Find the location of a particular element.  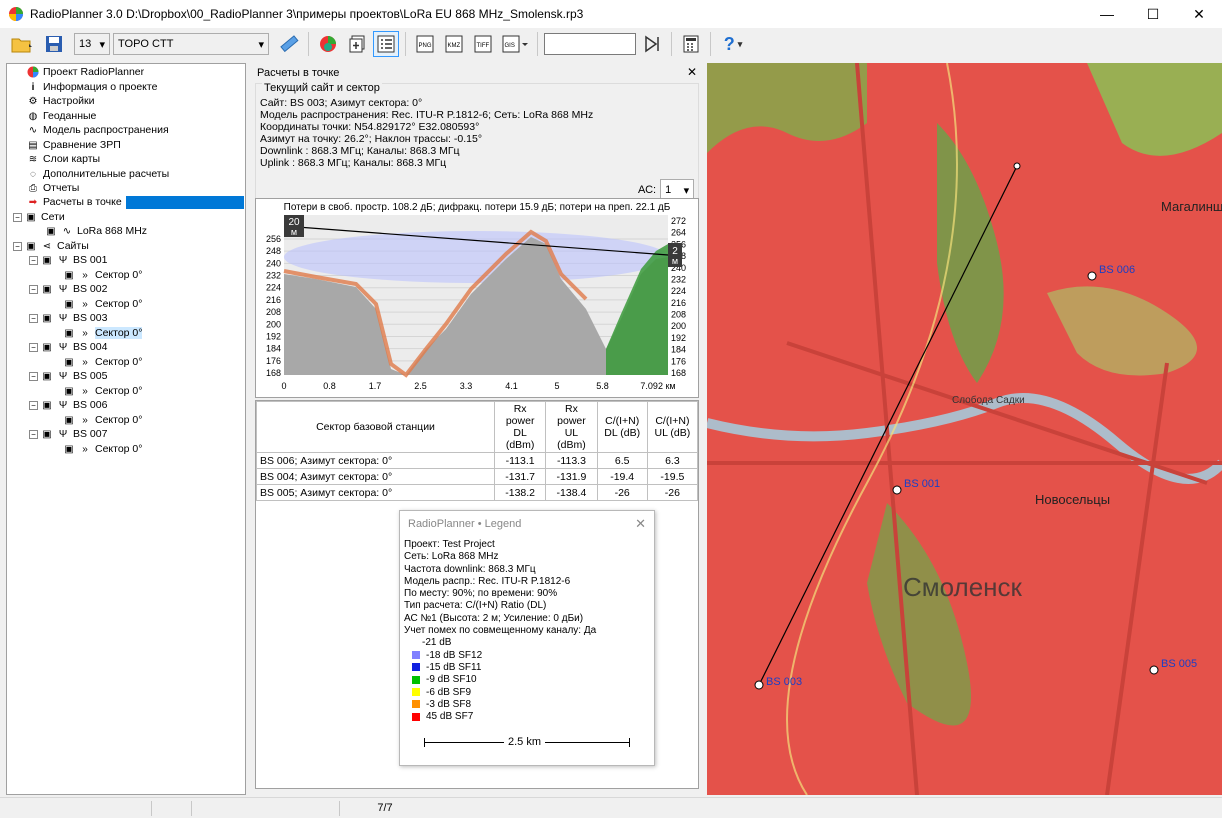

toolbar-separator is located at coordinates (405, 44).